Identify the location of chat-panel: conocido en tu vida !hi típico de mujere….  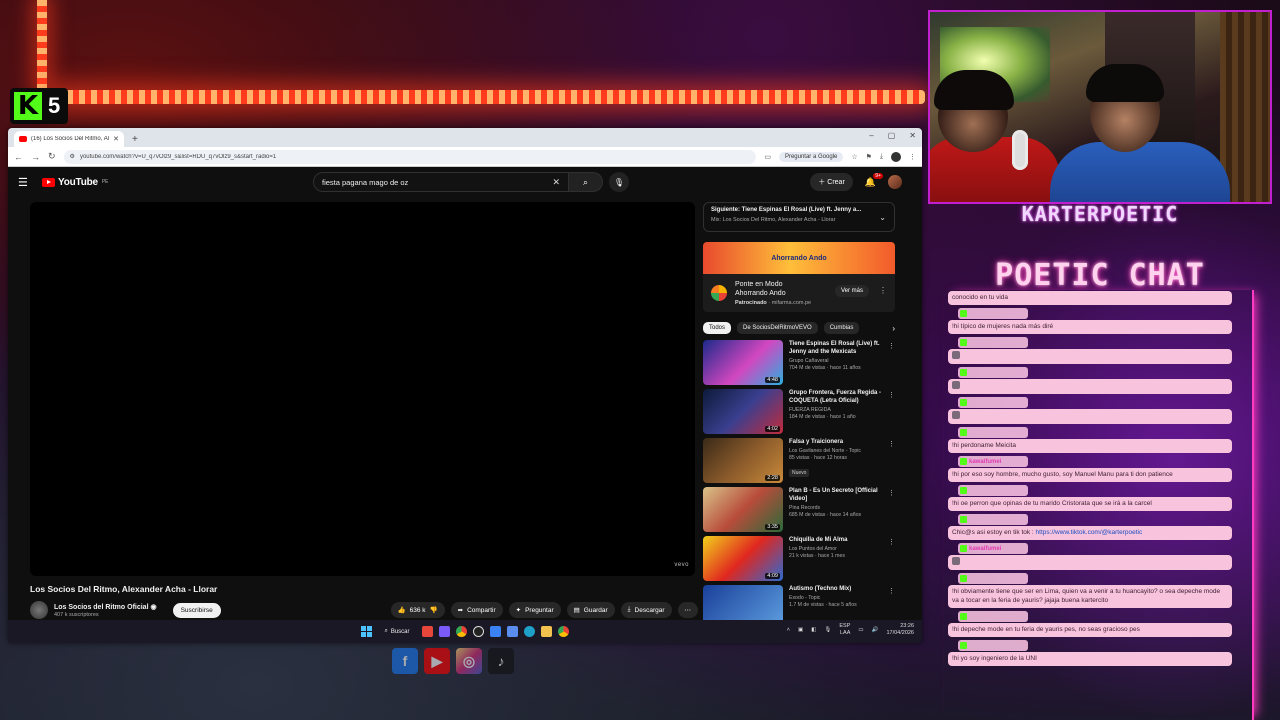
(1099, 505).